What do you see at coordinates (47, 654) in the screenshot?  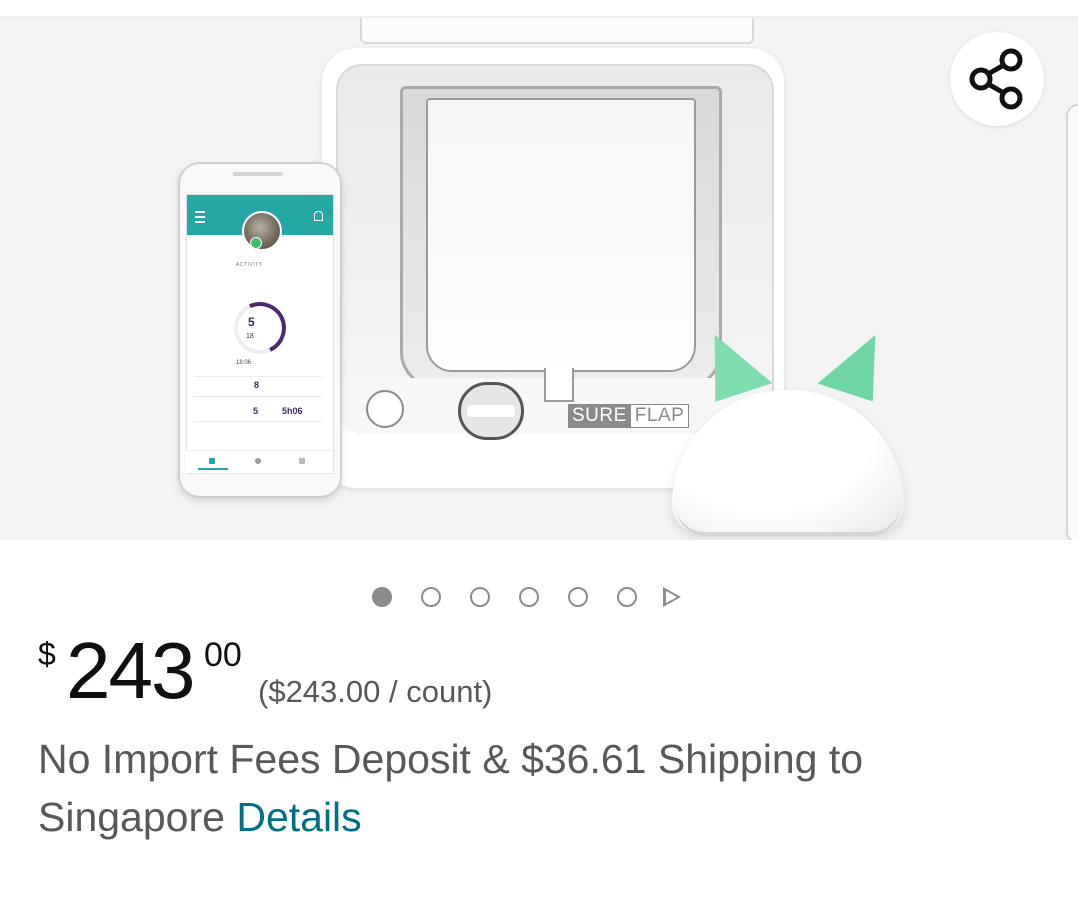 I see `price-currency-symbol: $` at bounding box center [47, 654].